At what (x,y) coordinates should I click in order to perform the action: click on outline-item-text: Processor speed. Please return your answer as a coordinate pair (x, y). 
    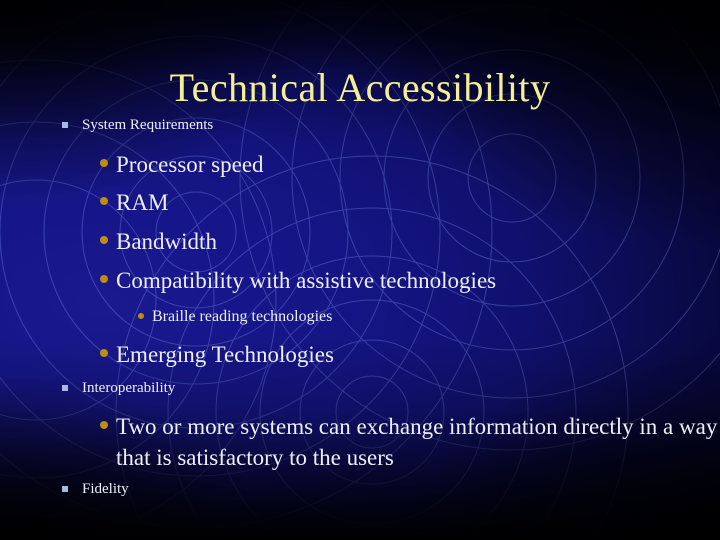
    Looking at the image, I should click on (190, 164).